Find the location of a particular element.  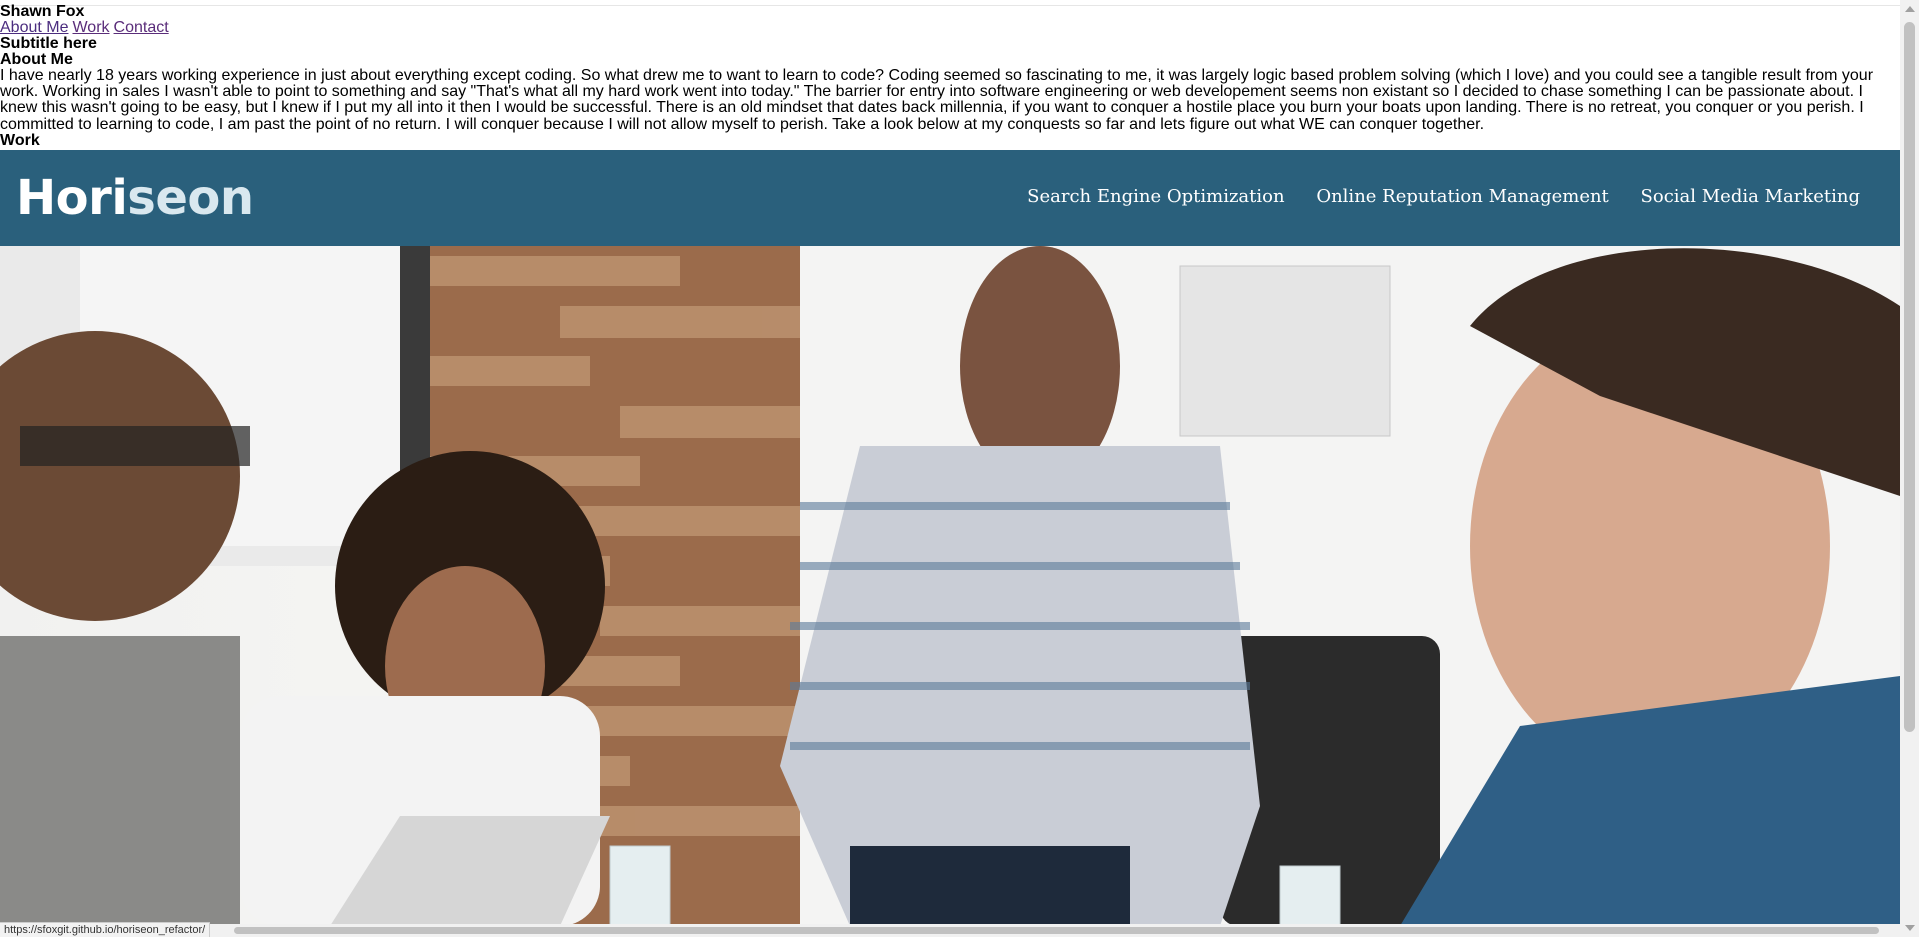

vertical-scrollbar is located at coordinates (1909, 468).